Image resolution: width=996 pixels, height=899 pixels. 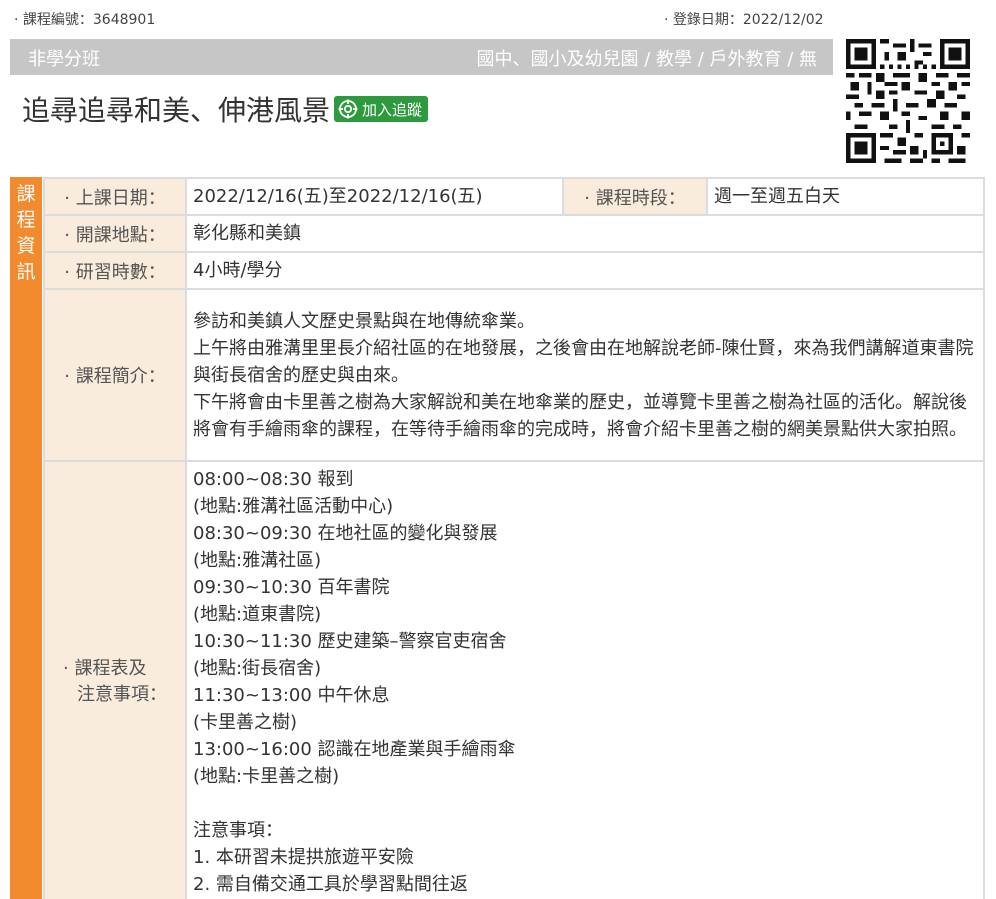 What do you see at coordinates (257, 560) in the screenshot?
I see `schedule-line: (地點:雅溝社區)` at bounding box center [257, 560].